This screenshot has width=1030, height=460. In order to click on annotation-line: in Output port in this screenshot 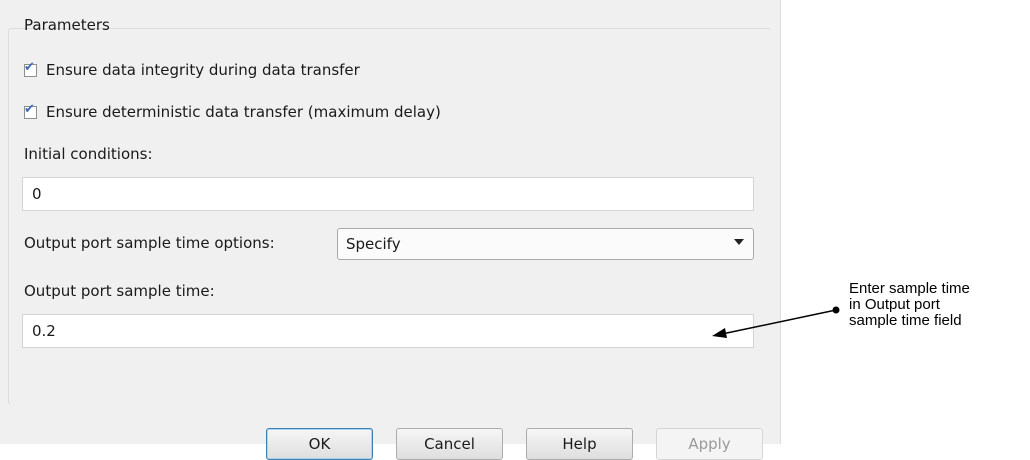, I will do `click(894, 304)`.